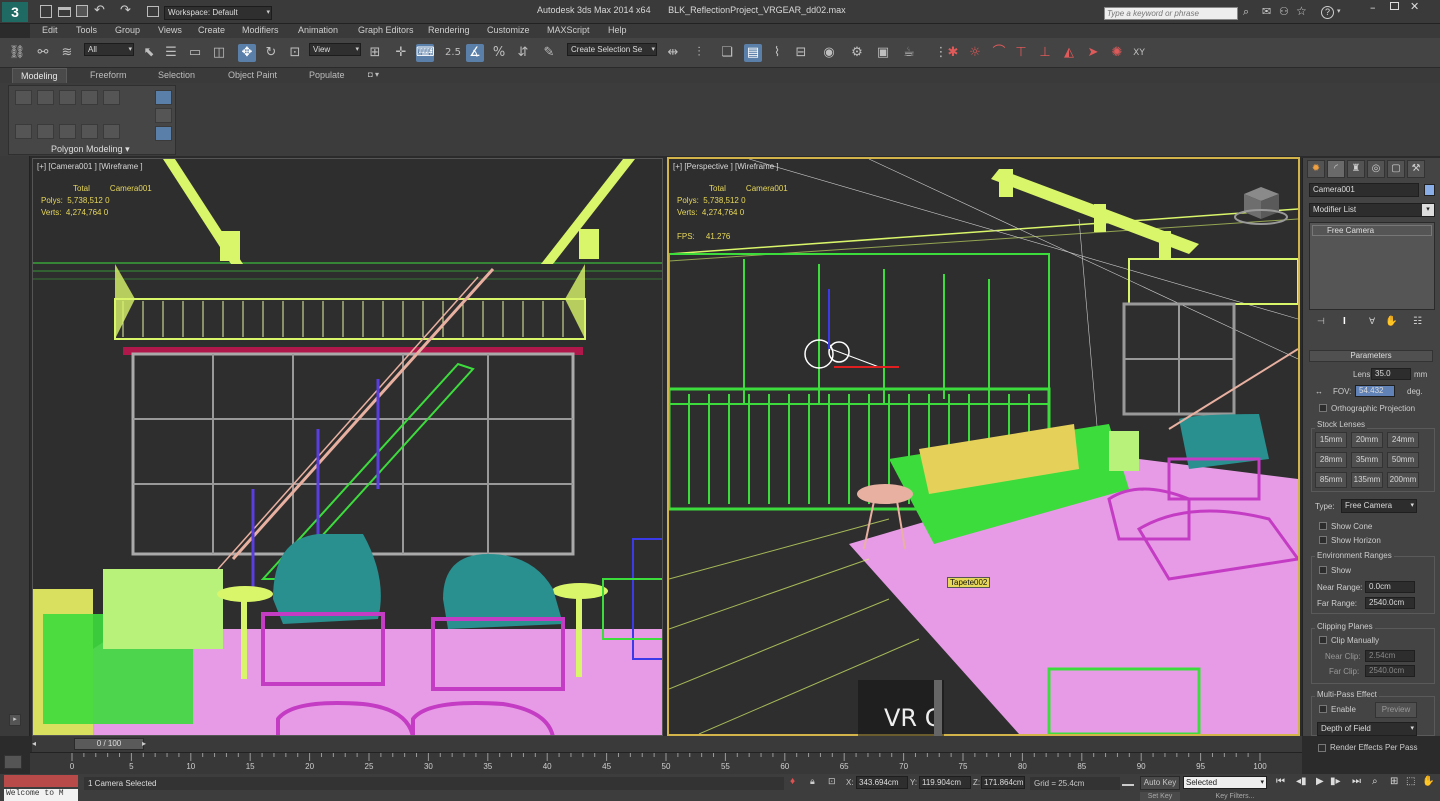 The image size is (1440, 801). What do you see at coordinates (50, 30) in the screenshot?
I see `menu-edit: Edit` at bounding box center [50, 30].